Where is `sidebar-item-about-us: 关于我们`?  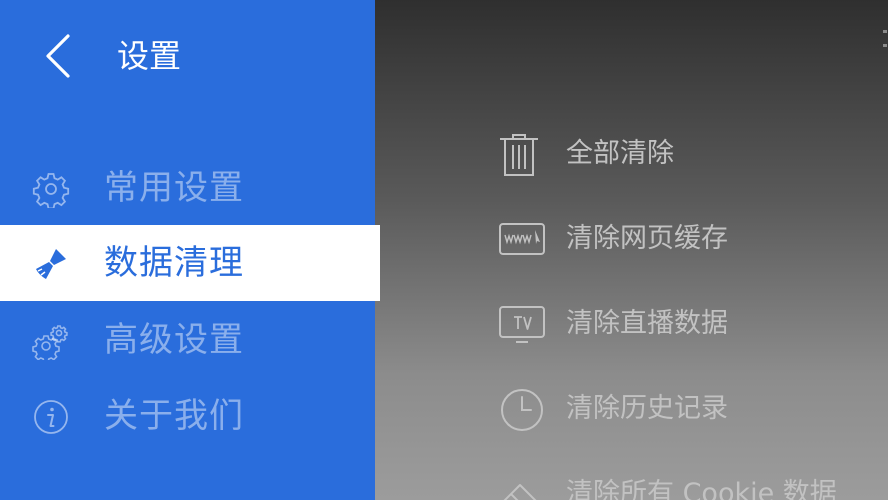
sidebar-item-about-us: 关于我们 is located at coordinates (187, 416).